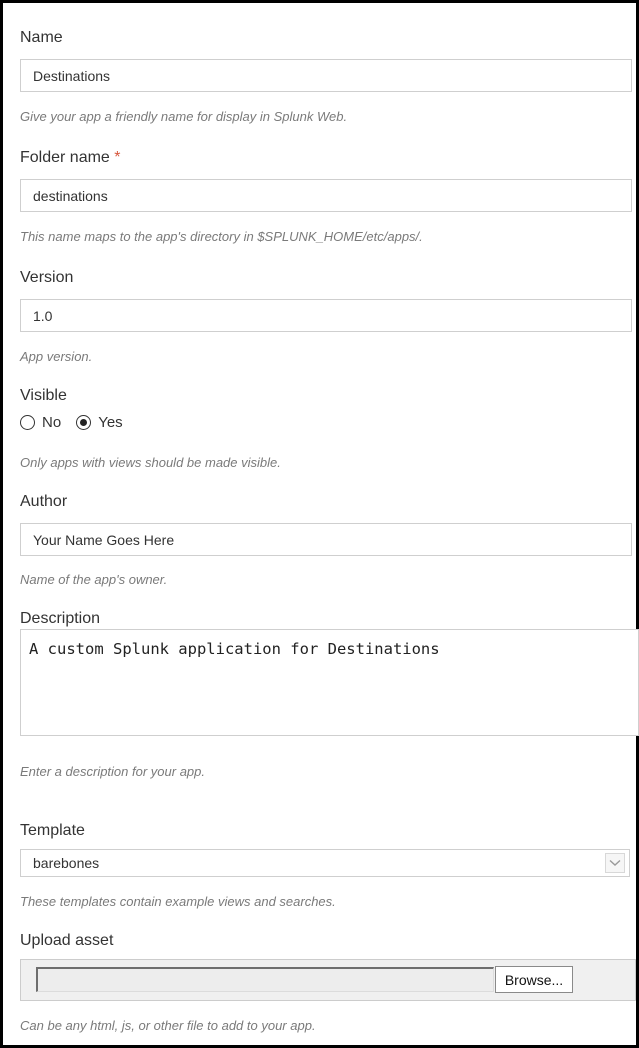  Describe the element at coordinates (52, 830) in the screenshot. I see `template-label: Template` at that location.